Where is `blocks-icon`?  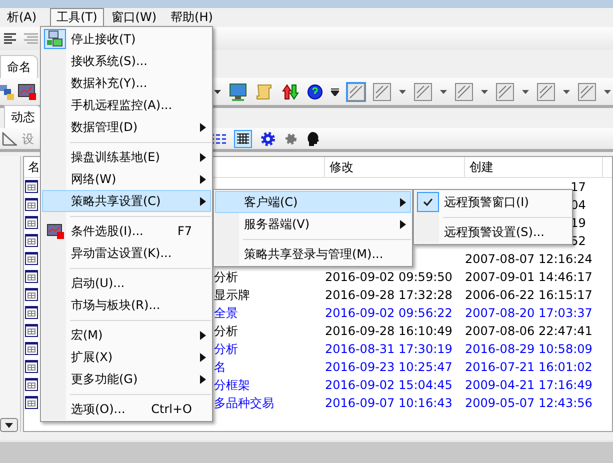
blocks-icon is located at coordinates (7, 92).